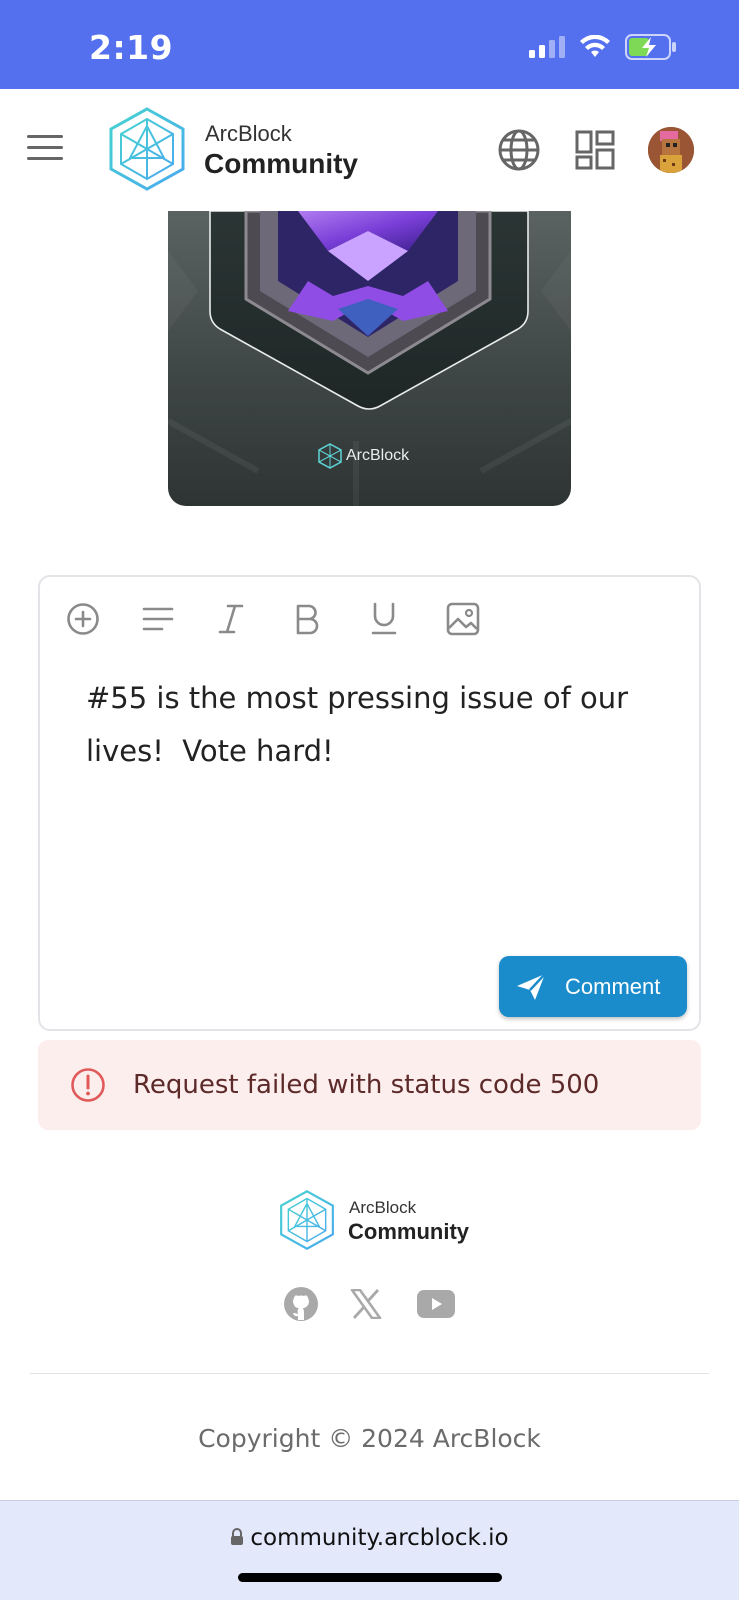 The width and height of the screenshot is (739, 1600). What do you see at coordinates (45, 136) in the screenshot?
I see `menu-icon` at bounding box center [45, 136].